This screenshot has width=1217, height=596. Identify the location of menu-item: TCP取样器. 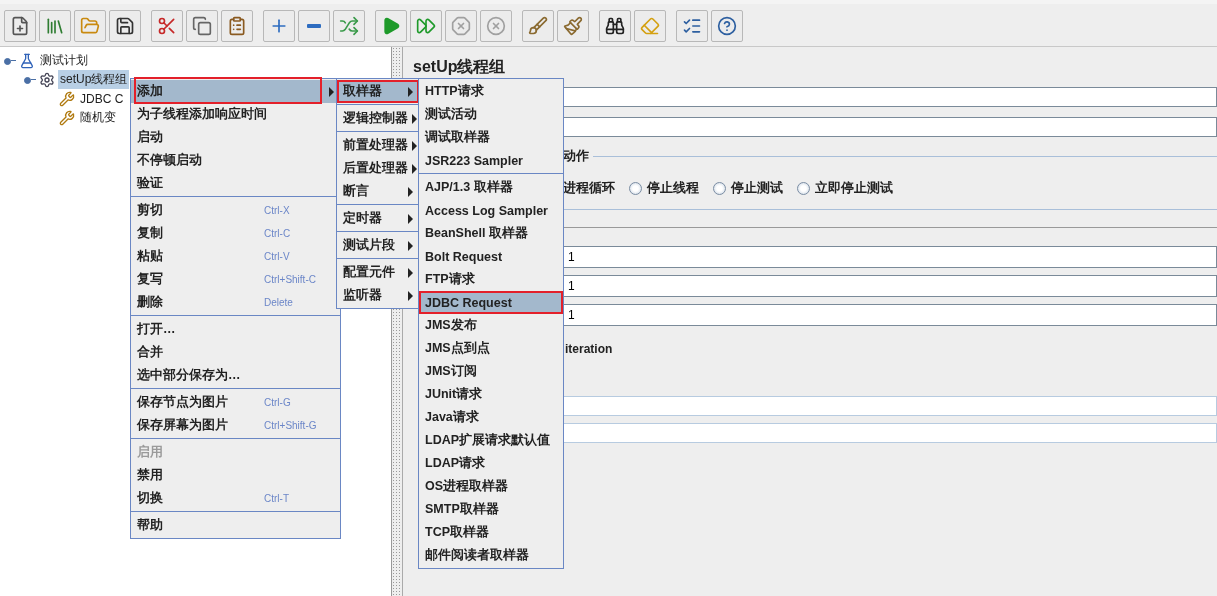
(491, 532).